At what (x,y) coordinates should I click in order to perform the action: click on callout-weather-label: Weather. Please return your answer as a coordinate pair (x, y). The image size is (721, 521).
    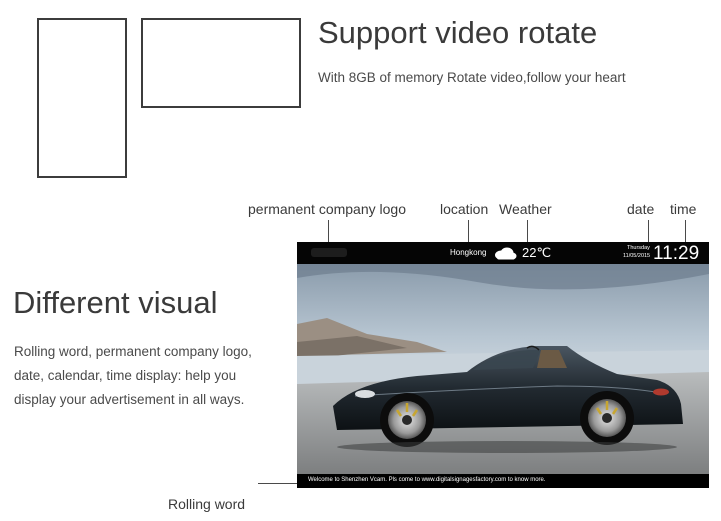
    Looking at the image, I should click on (525, 209).